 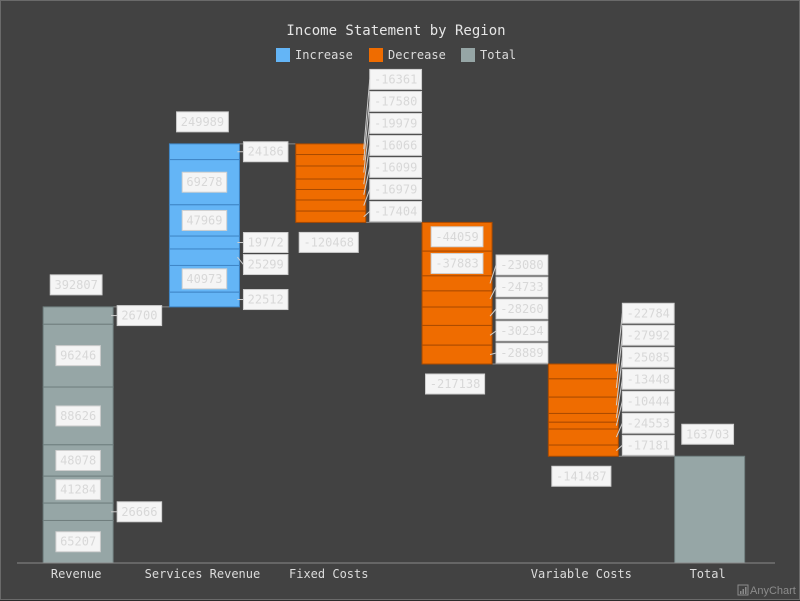 I want to click on segment-label: -24553, so click(x=648, y=423).